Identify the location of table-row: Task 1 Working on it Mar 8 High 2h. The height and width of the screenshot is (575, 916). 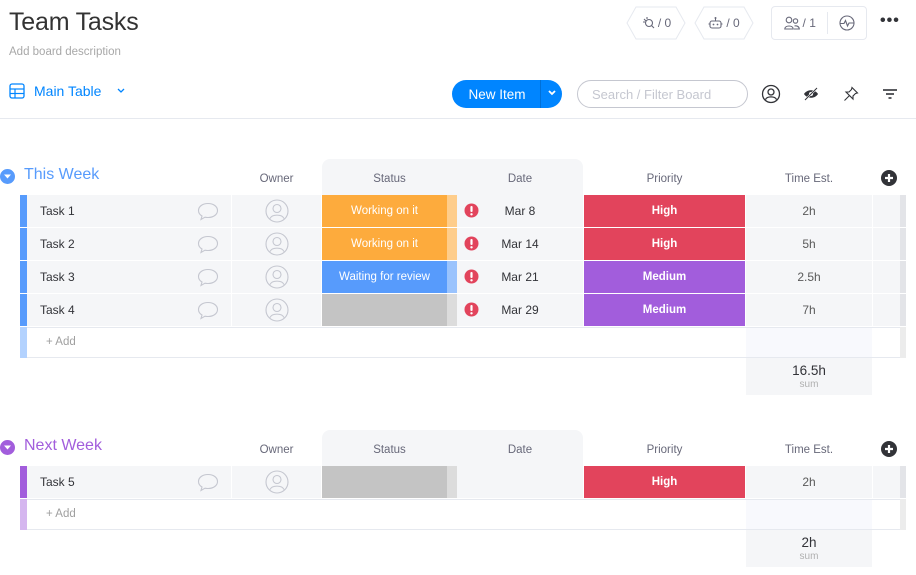
(458, 211).